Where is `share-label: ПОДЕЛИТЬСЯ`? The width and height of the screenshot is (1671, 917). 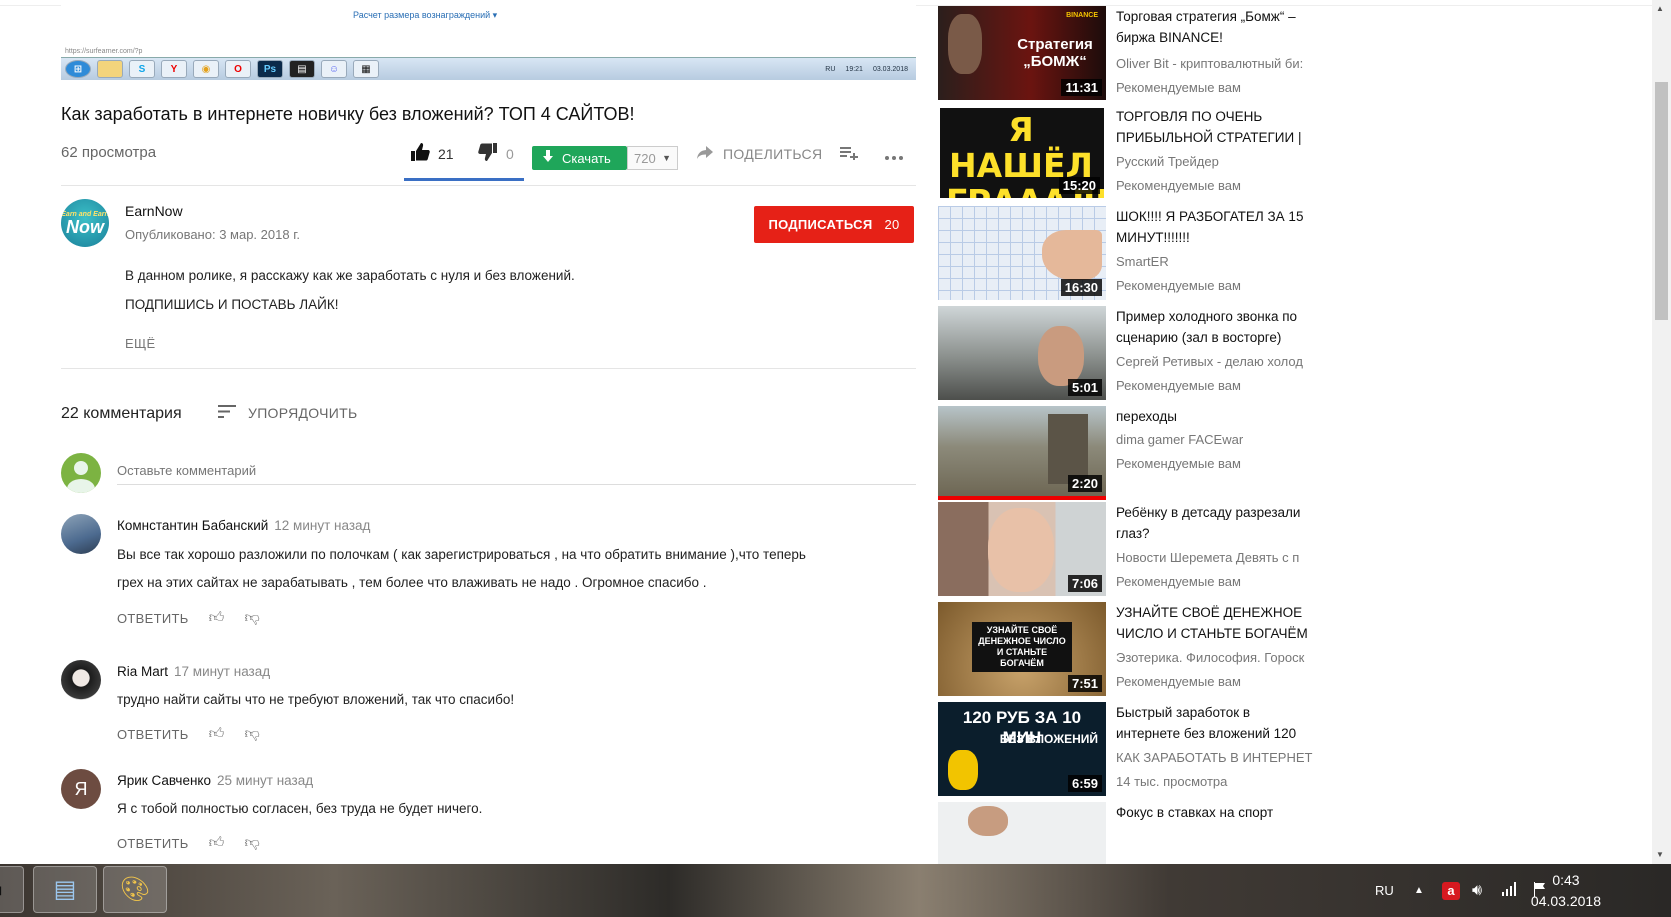 share-label: ПОДЕЛИТЬСЯ is located at coordinates (773, 154).